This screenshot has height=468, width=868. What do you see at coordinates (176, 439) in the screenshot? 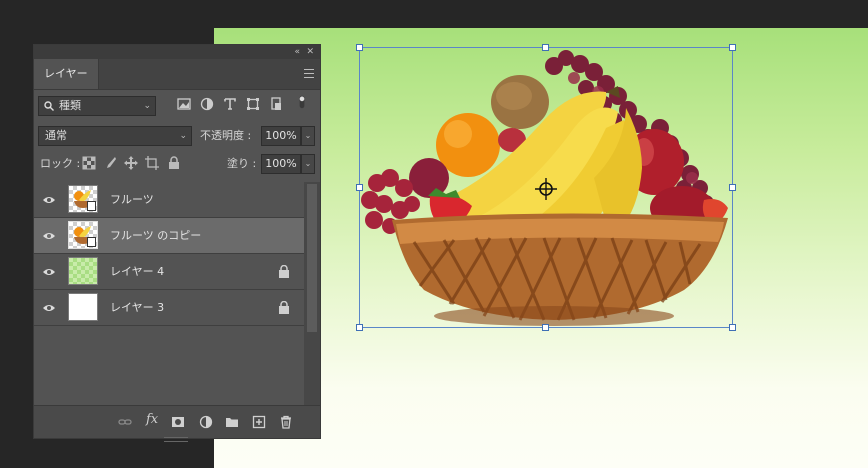
I see `resize-grip` at bounding box center [176, 439].